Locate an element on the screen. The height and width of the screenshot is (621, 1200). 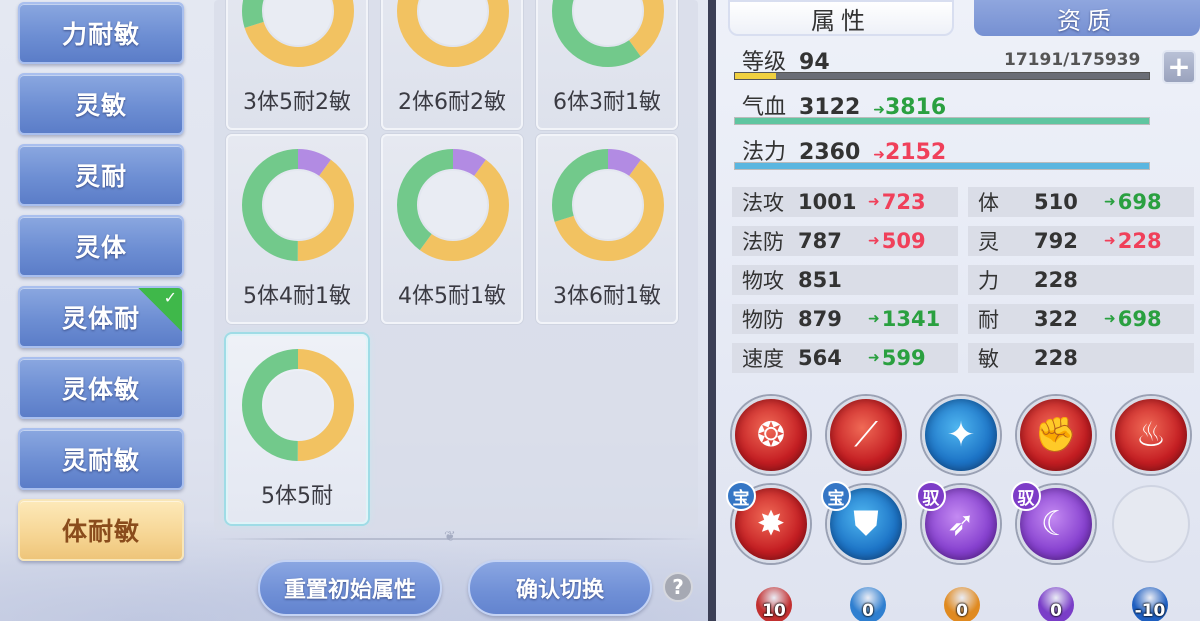
fire-element-icon: 10 is located at coordinates (774, 604).